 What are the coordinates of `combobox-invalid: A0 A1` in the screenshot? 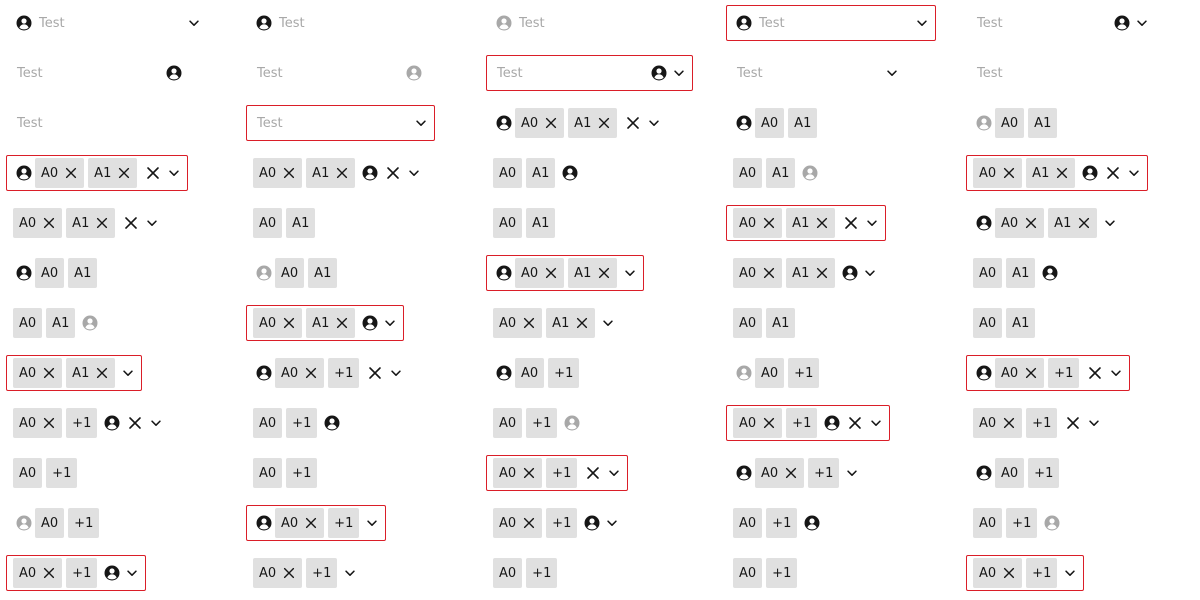 It's located at (1057, 173).